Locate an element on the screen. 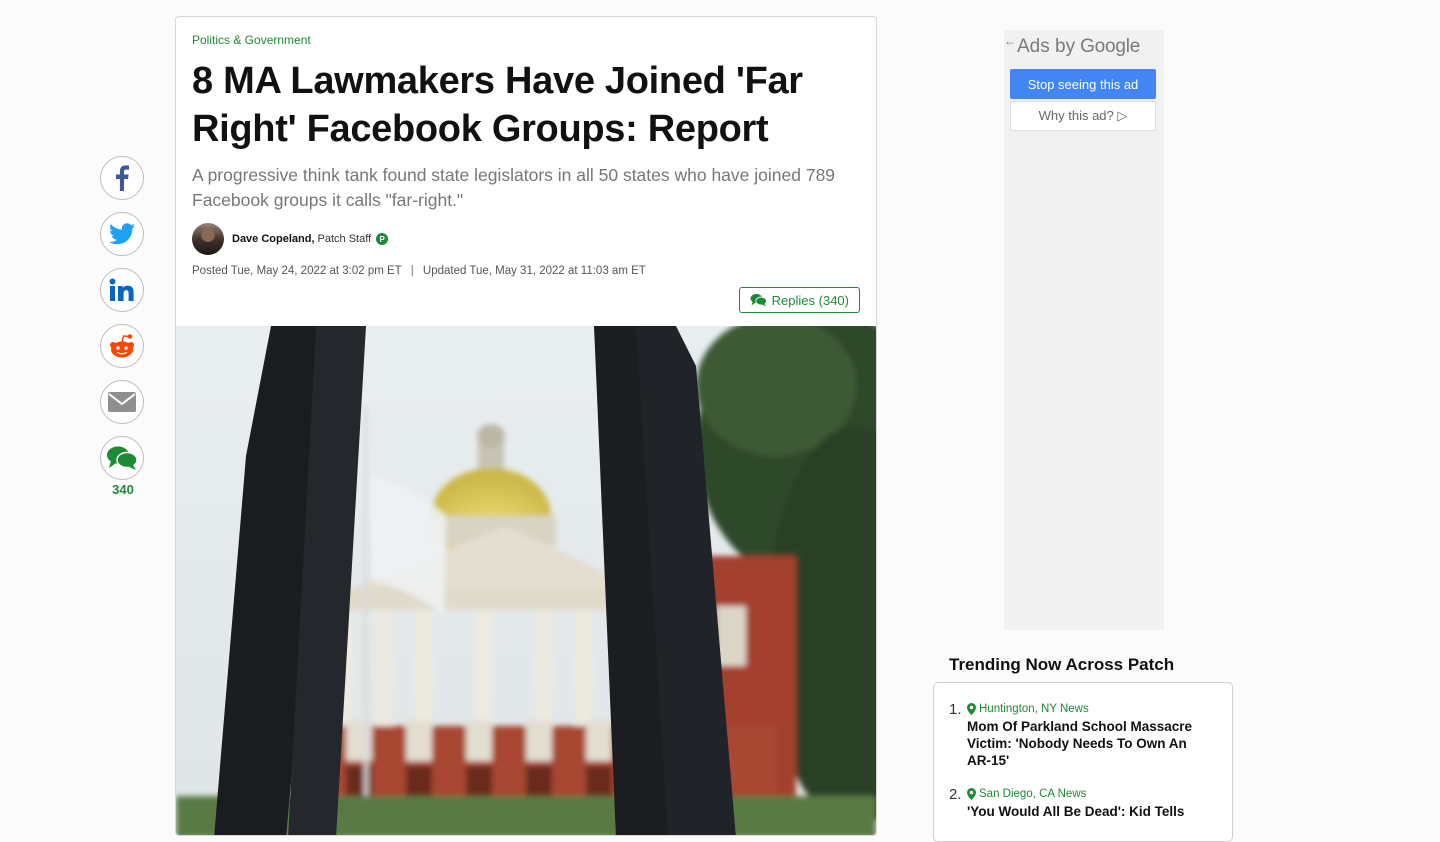 This screenshot has height=842, width=1440. trending-number: 2. is located at coordinates (955, 794).